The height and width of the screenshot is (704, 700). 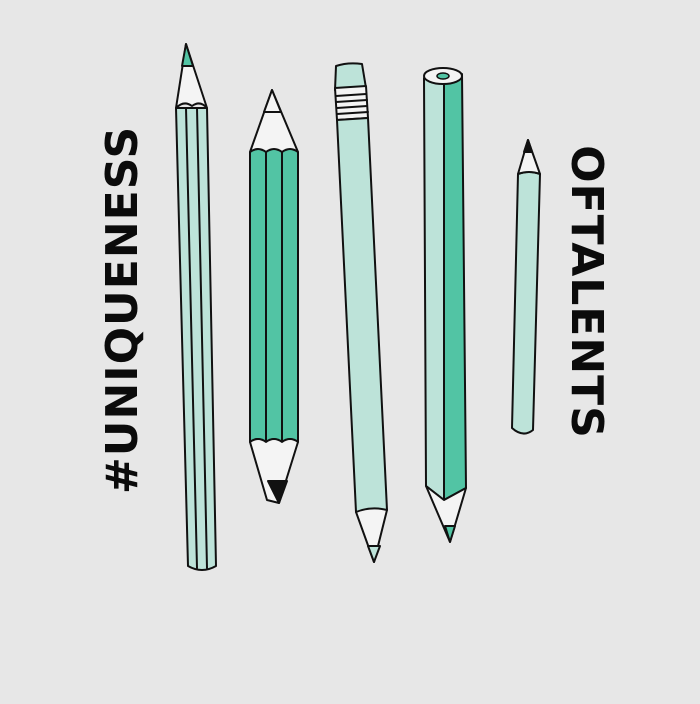 I want to click on triangular-pencil-icon, so click(x=445, y=305).